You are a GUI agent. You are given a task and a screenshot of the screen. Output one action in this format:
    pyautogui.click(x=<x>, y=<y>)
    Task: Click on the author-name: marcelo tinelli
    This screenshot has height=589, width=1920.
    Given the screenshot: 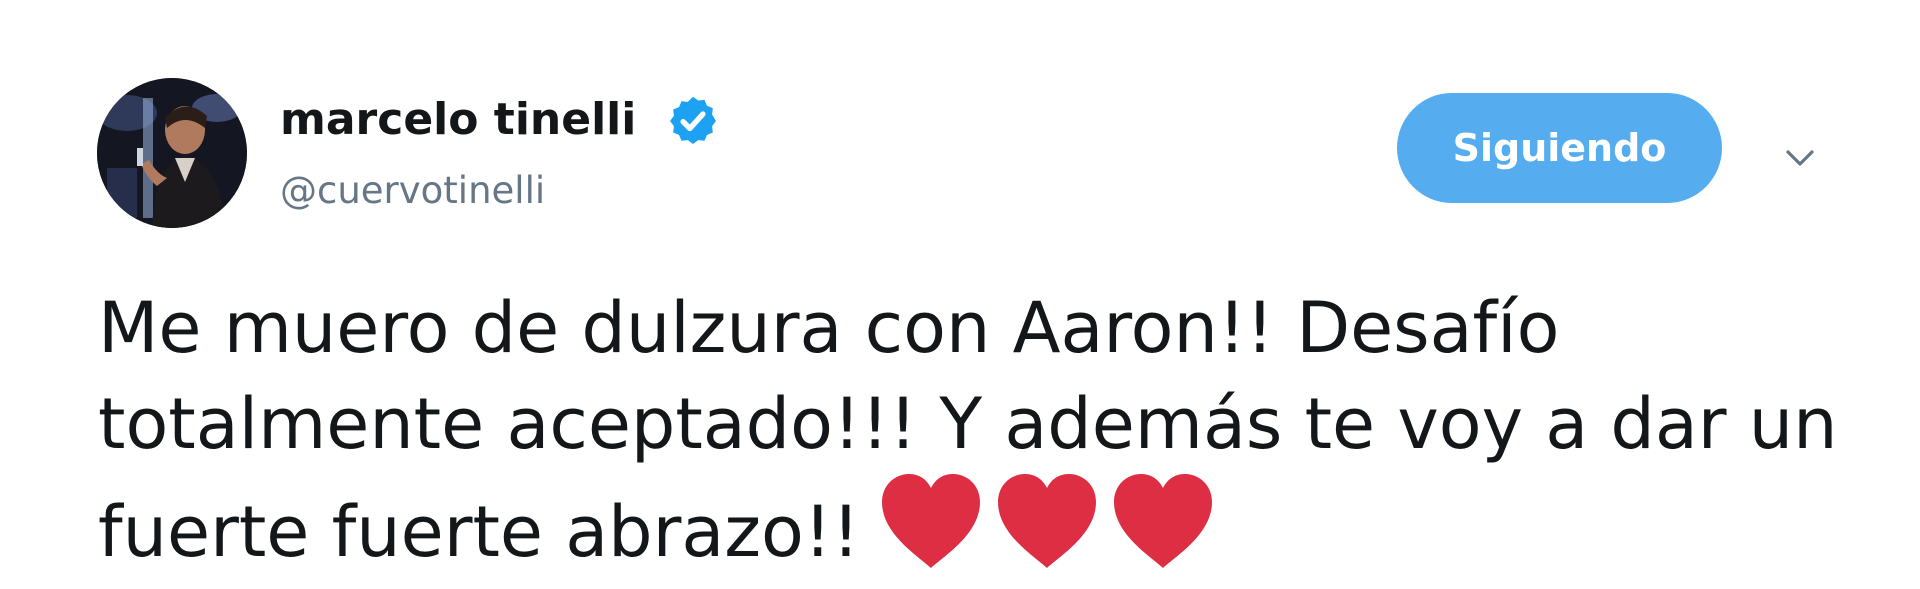 What is the action you would take?
    pyautogui.click(x=458, y=120)
    